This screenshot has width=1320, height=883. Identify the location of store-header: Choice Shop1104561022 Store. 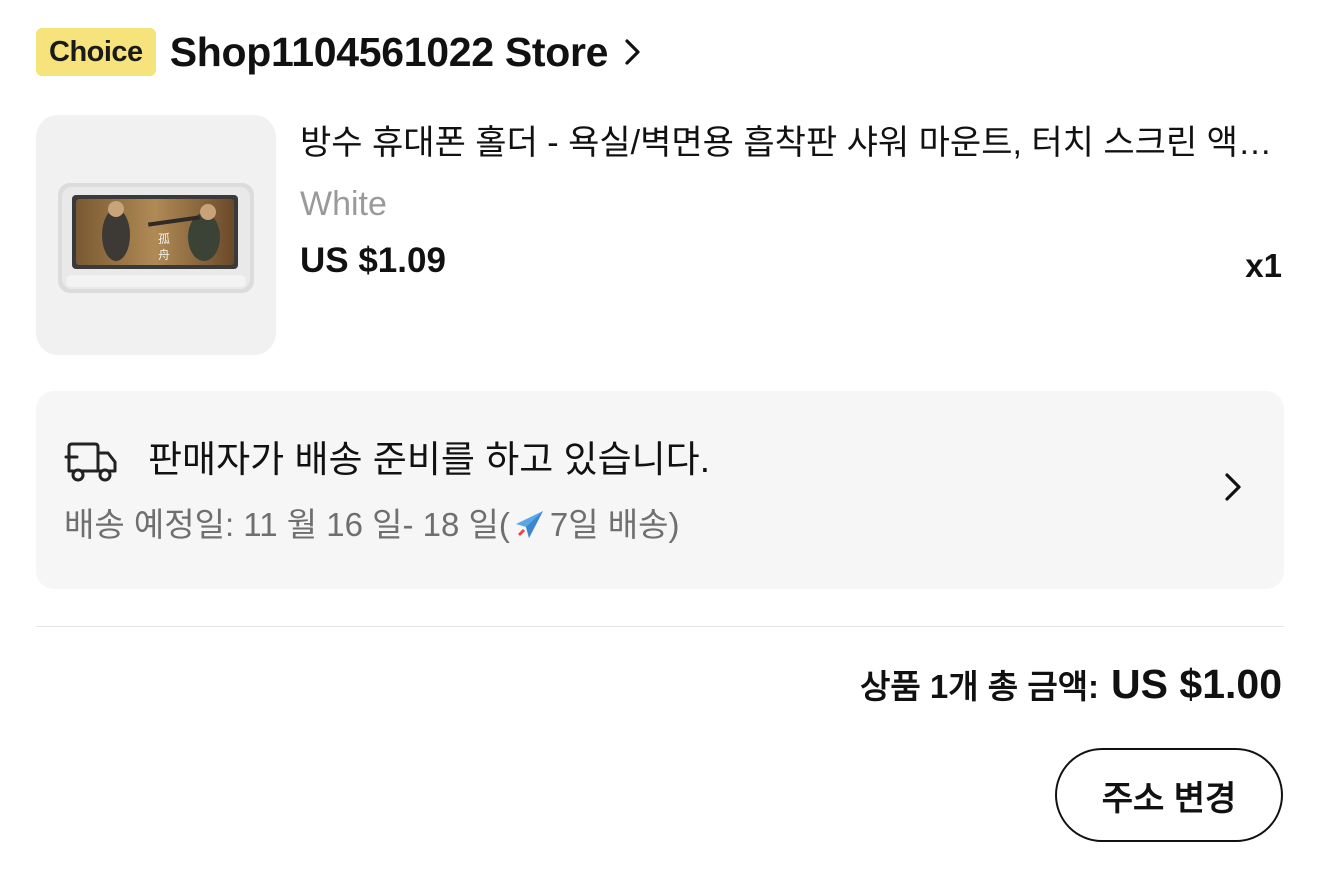
(339, 52).